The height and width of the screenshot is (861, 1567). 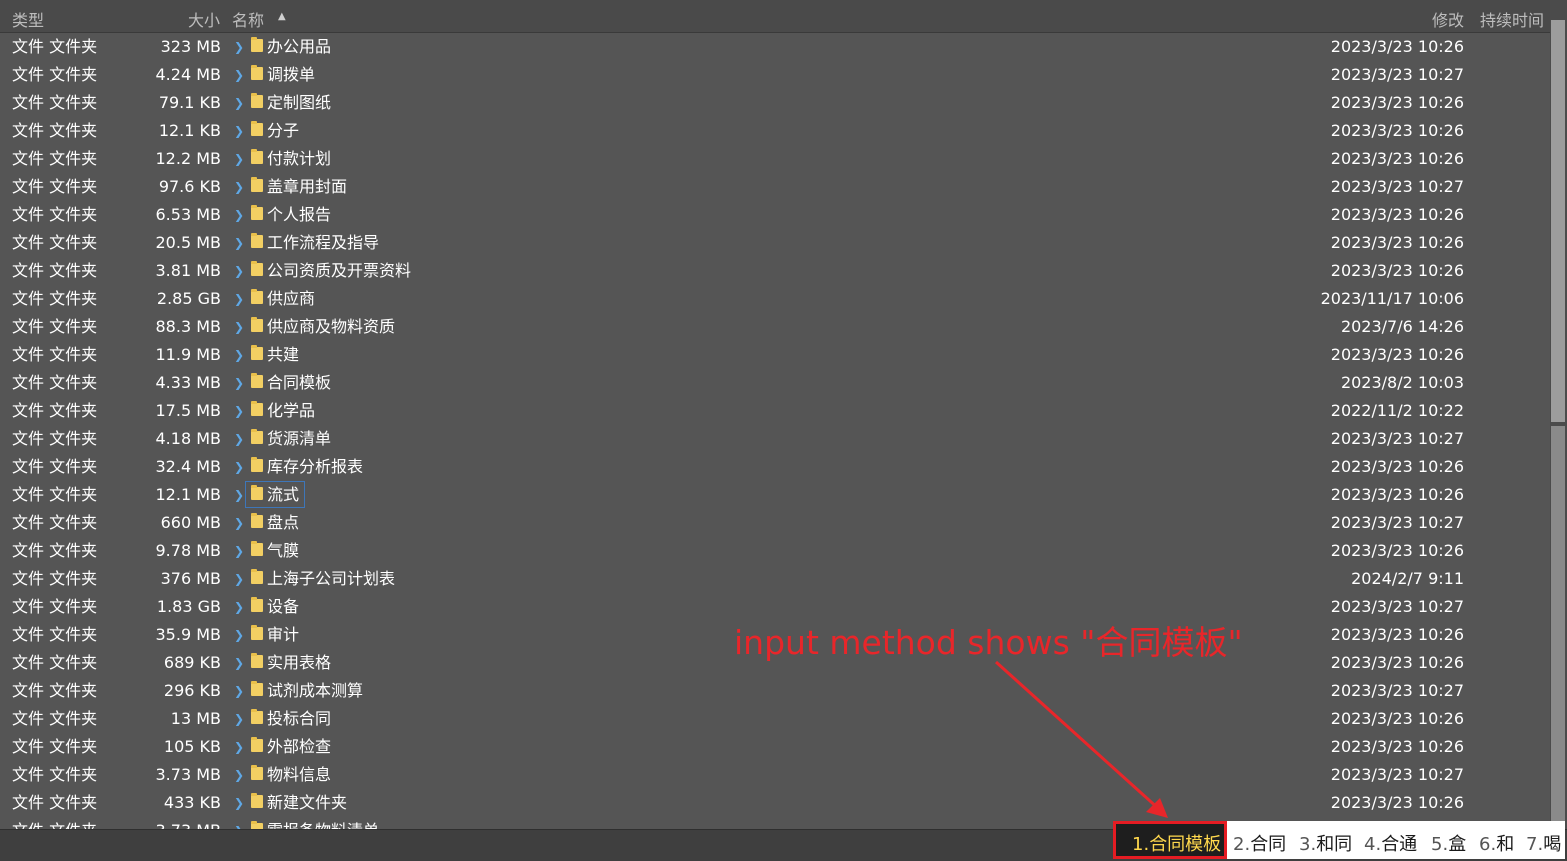 What do you see at coordinates (1390, 843) in the screenshot?
I see `ime-candidate-4: 4.合通` at bounding box center [1390, 843].